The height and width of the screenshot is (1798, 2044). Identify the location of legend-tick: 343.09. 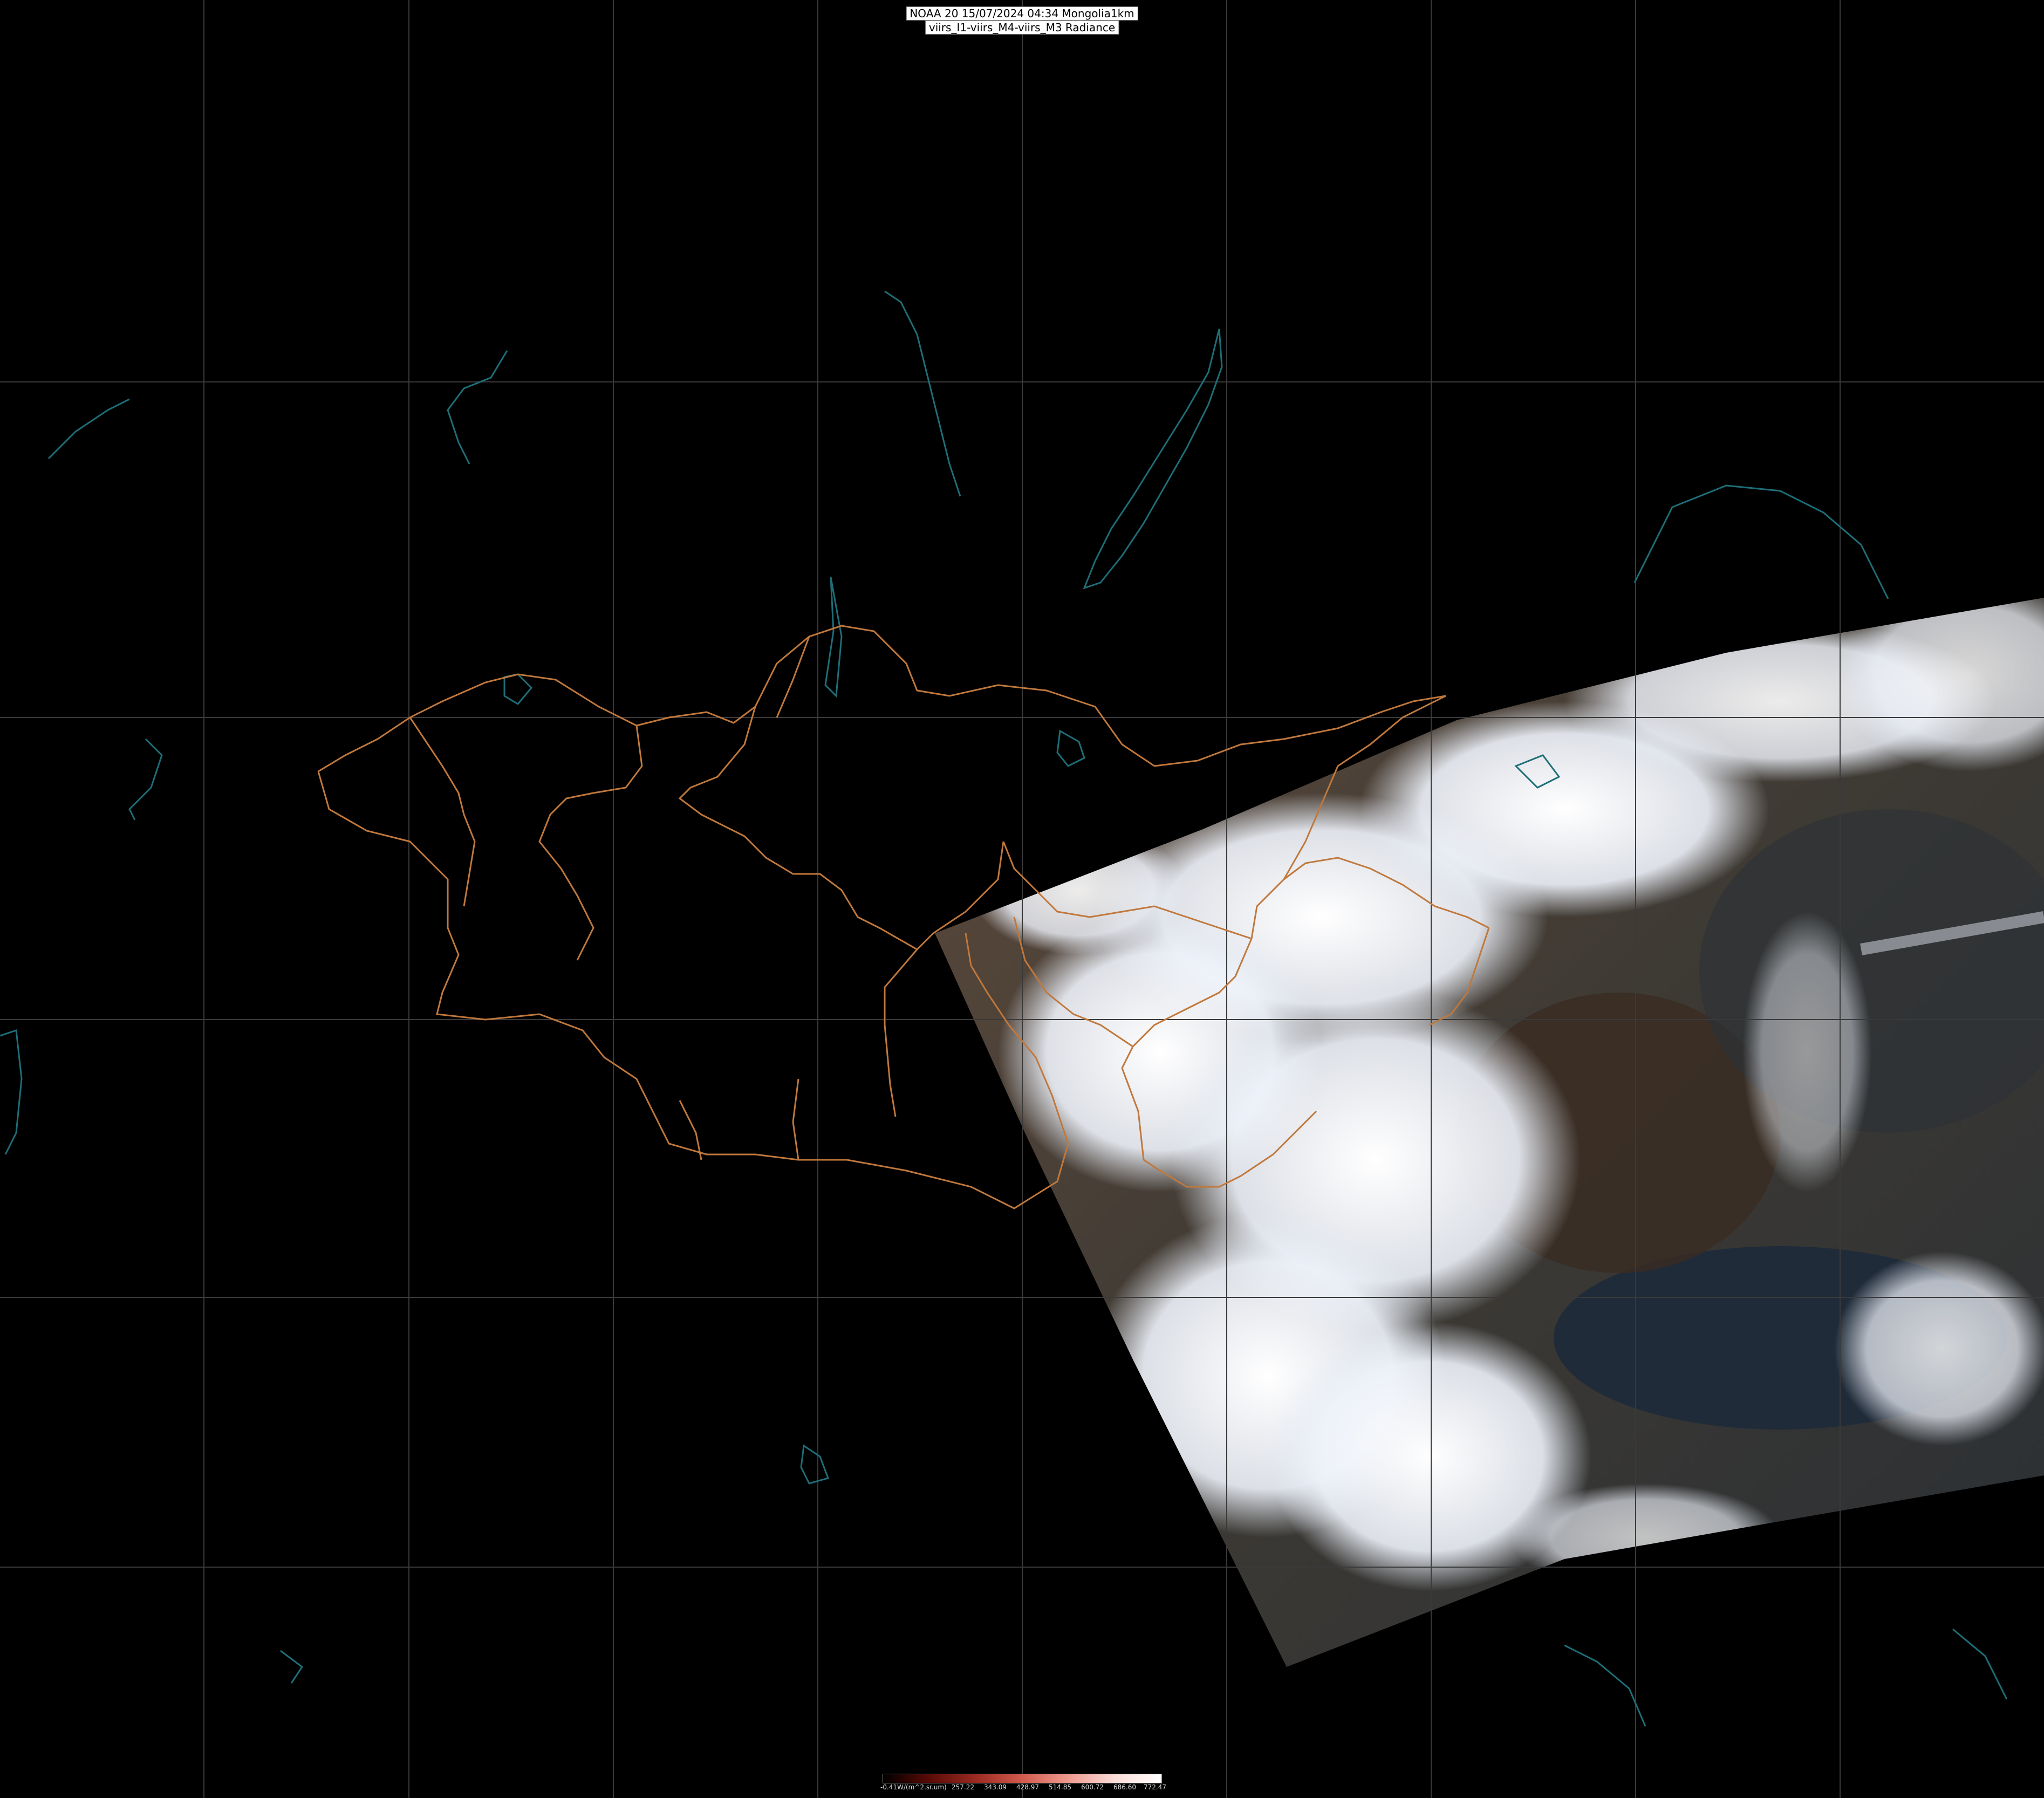
(995, 1787).